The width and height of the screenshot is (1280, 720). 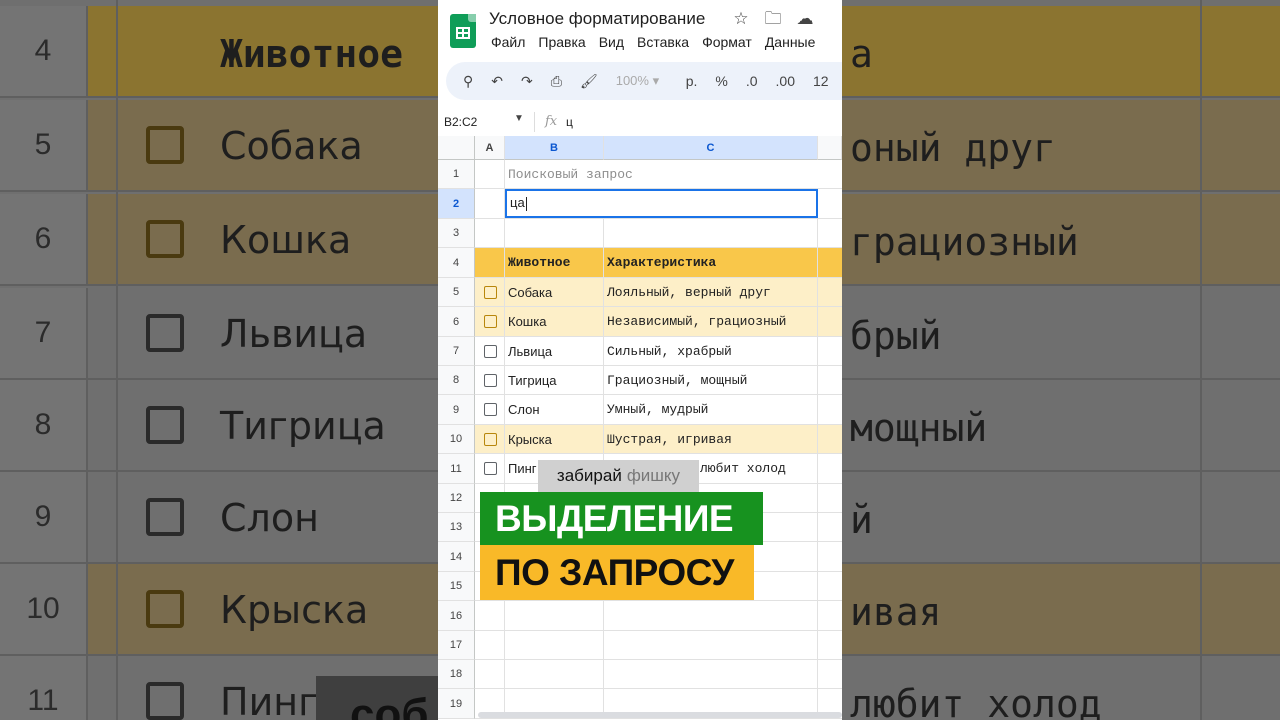 What do you see at coordinates (456, 322) in the screenshot?
I see `row-header: 6` at bounding box center [456, 322].